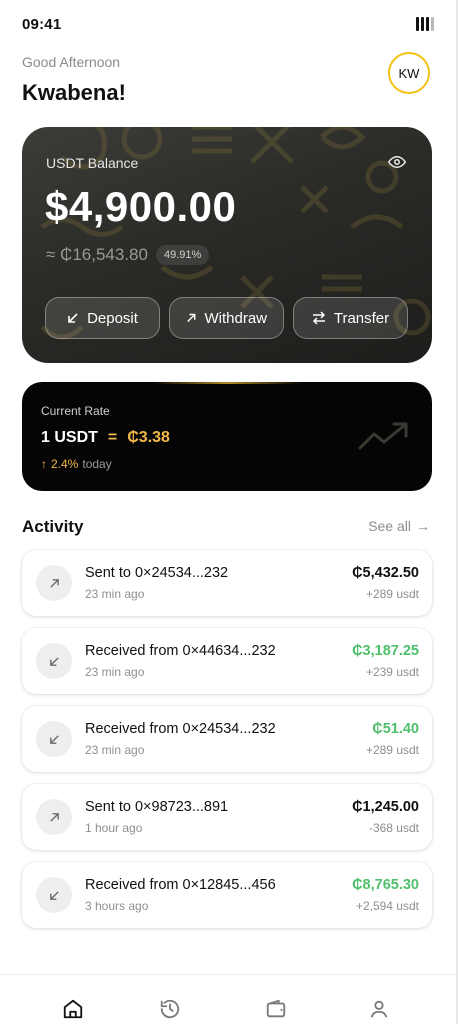  I want to click on wallet-icon, so click(276, 1009).